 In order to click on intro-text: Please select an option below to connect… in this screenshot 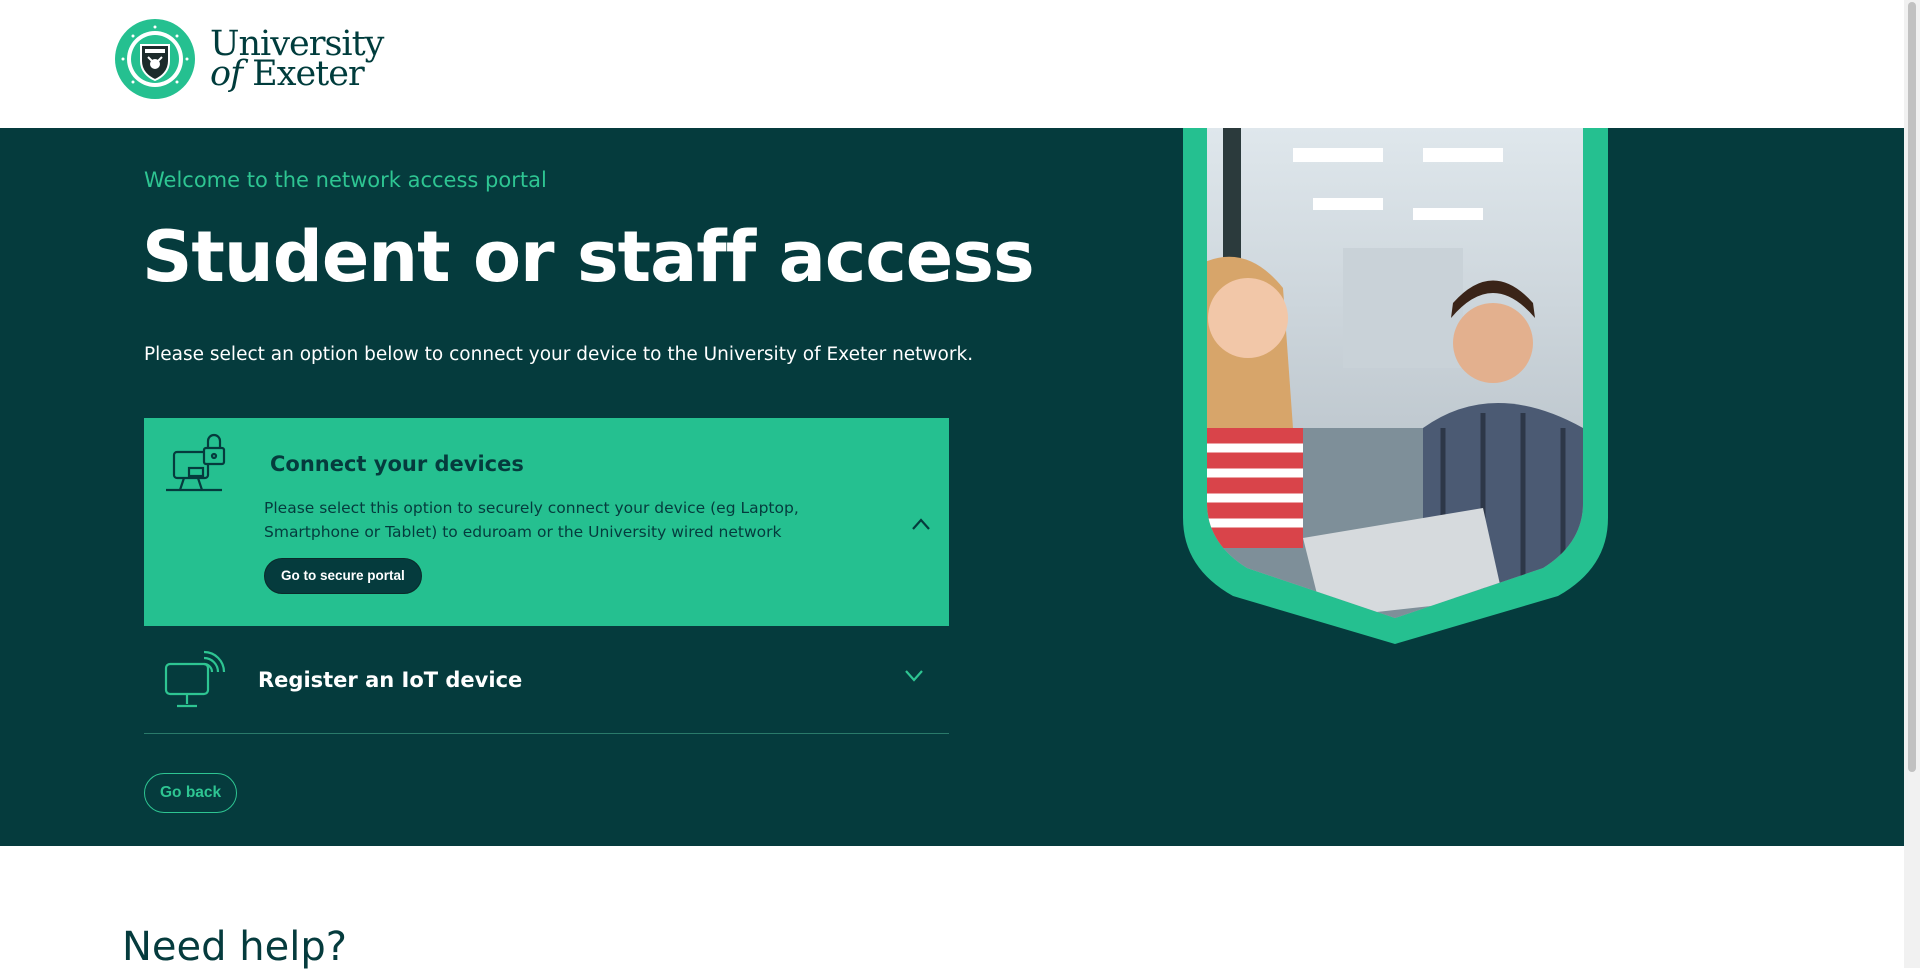, I will do `click(559, 354)`.